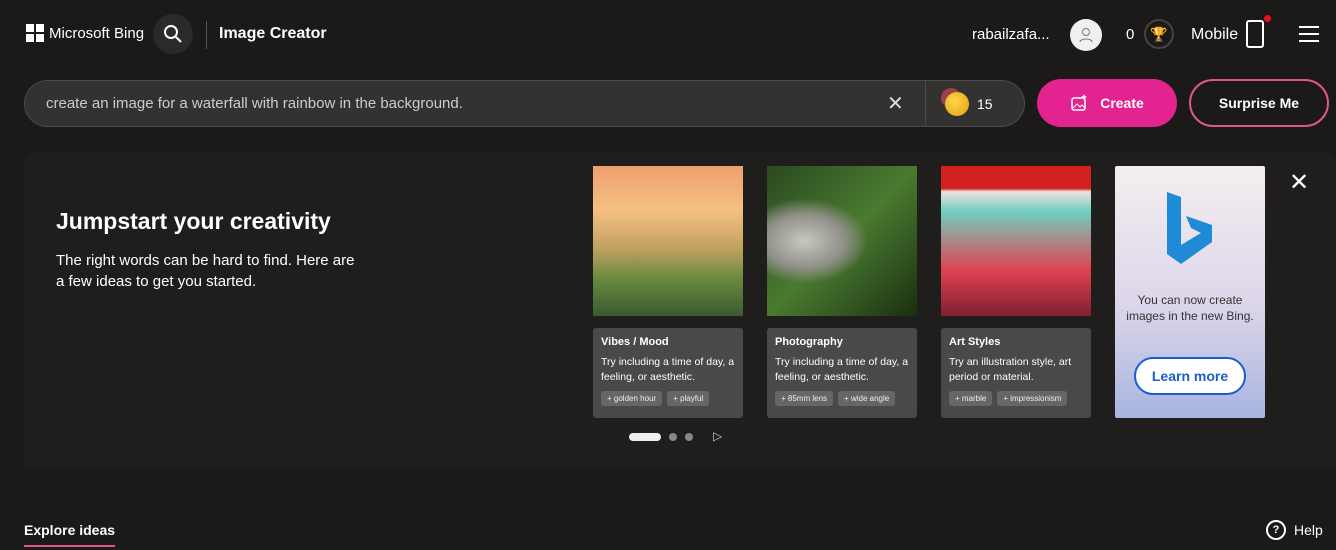  I want to click on page-title: Image Creator, so click(273, 34).